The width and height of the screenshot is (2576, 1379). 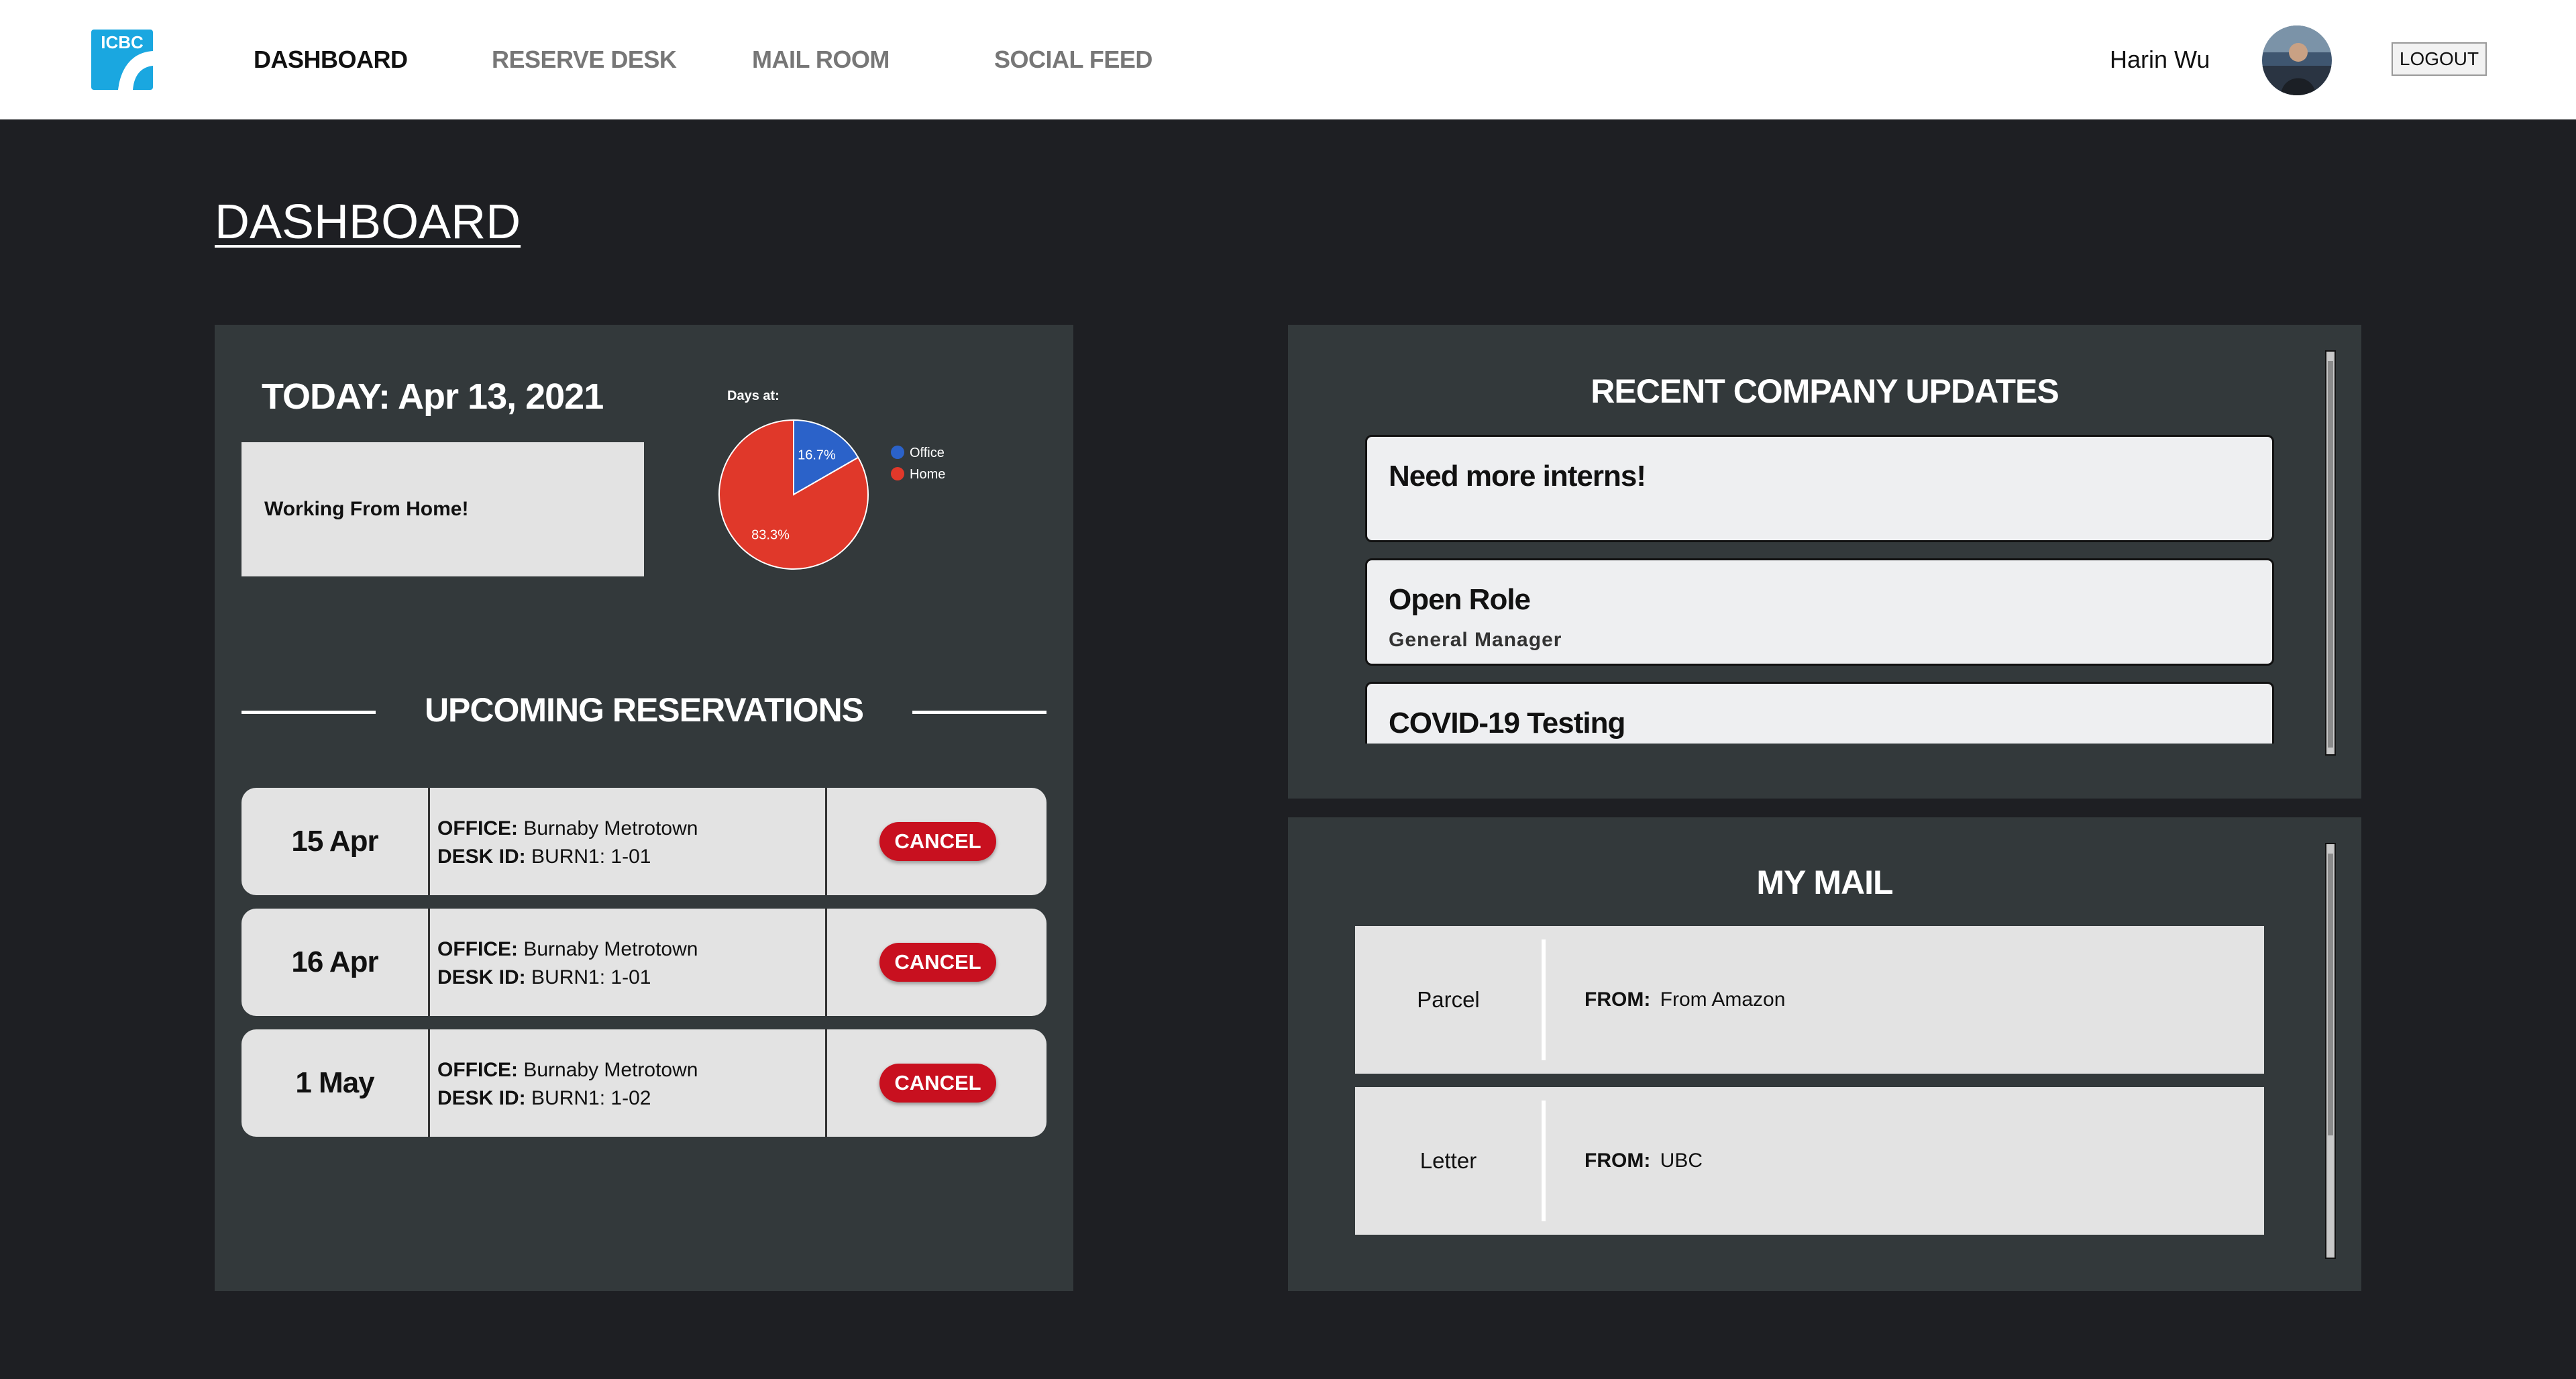 I want to click on chart-title: Days at:, so click(x=753, y=396).